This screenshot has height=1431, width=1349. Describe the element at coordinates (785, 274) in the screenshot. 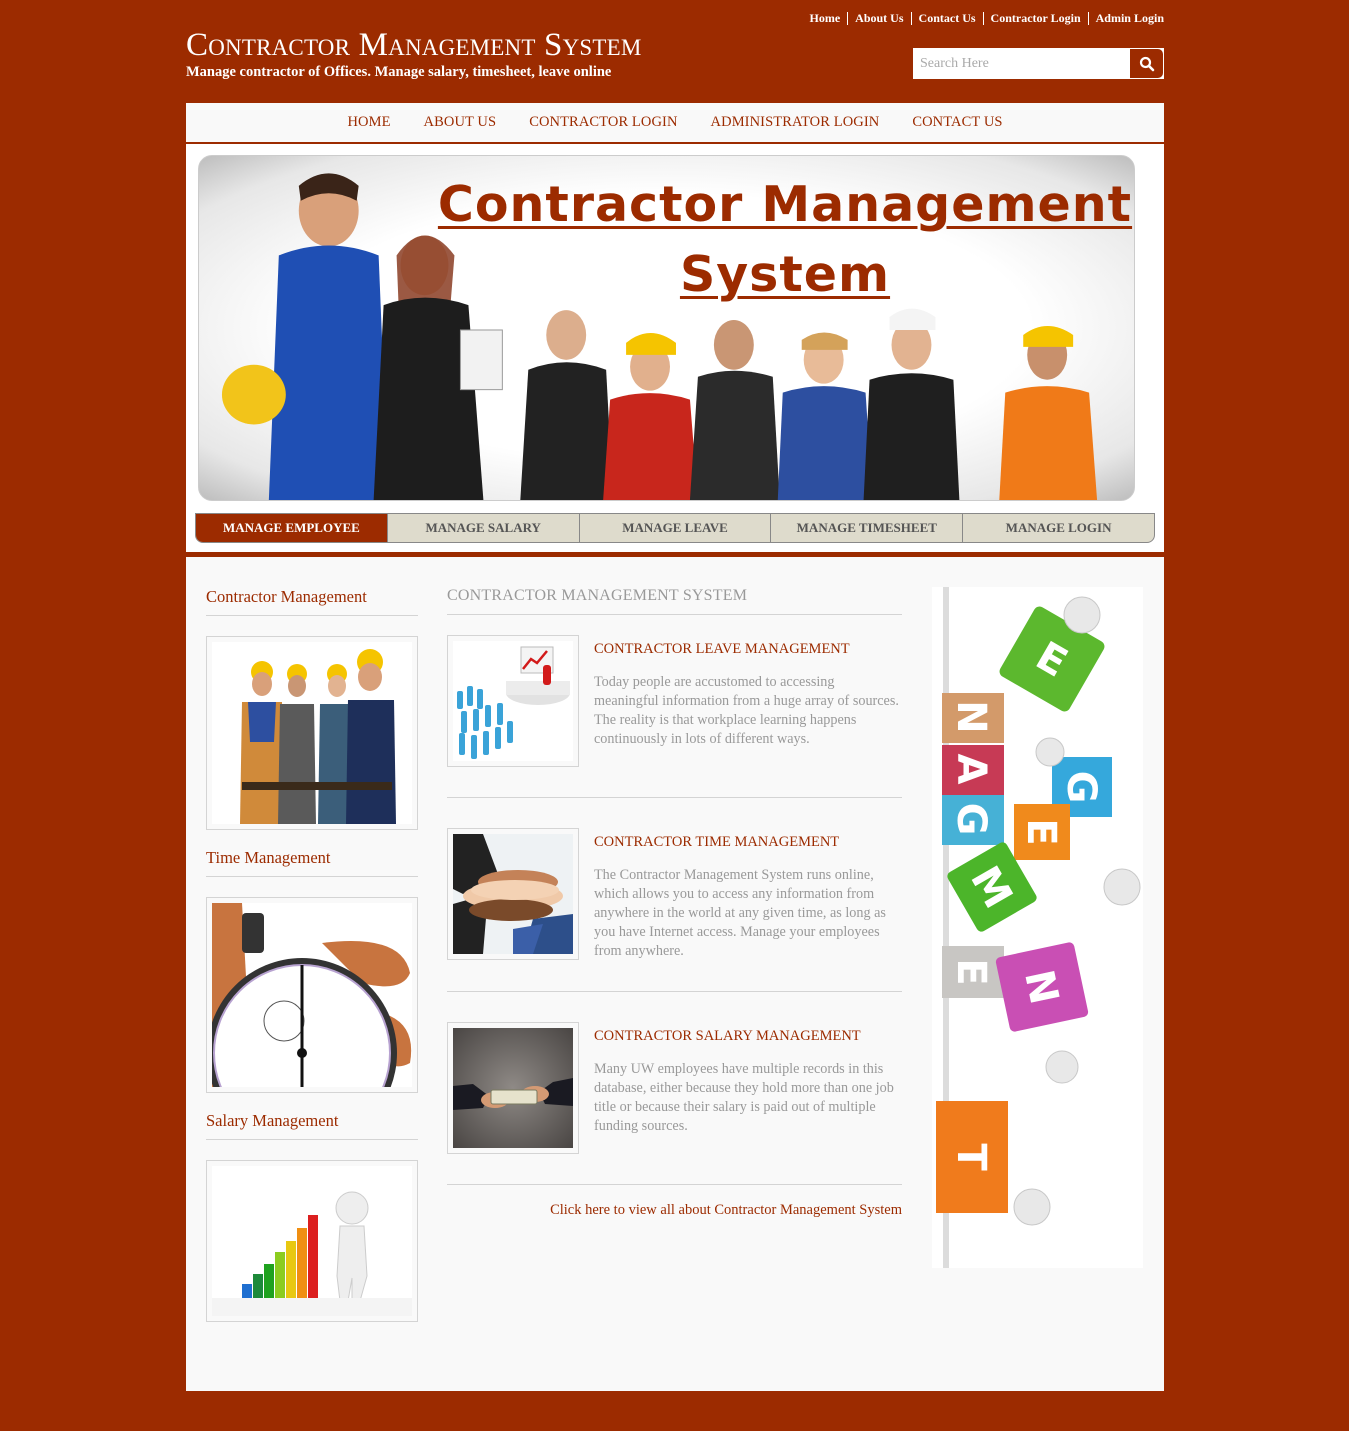

I see `banner-title-line2: System` at that location.